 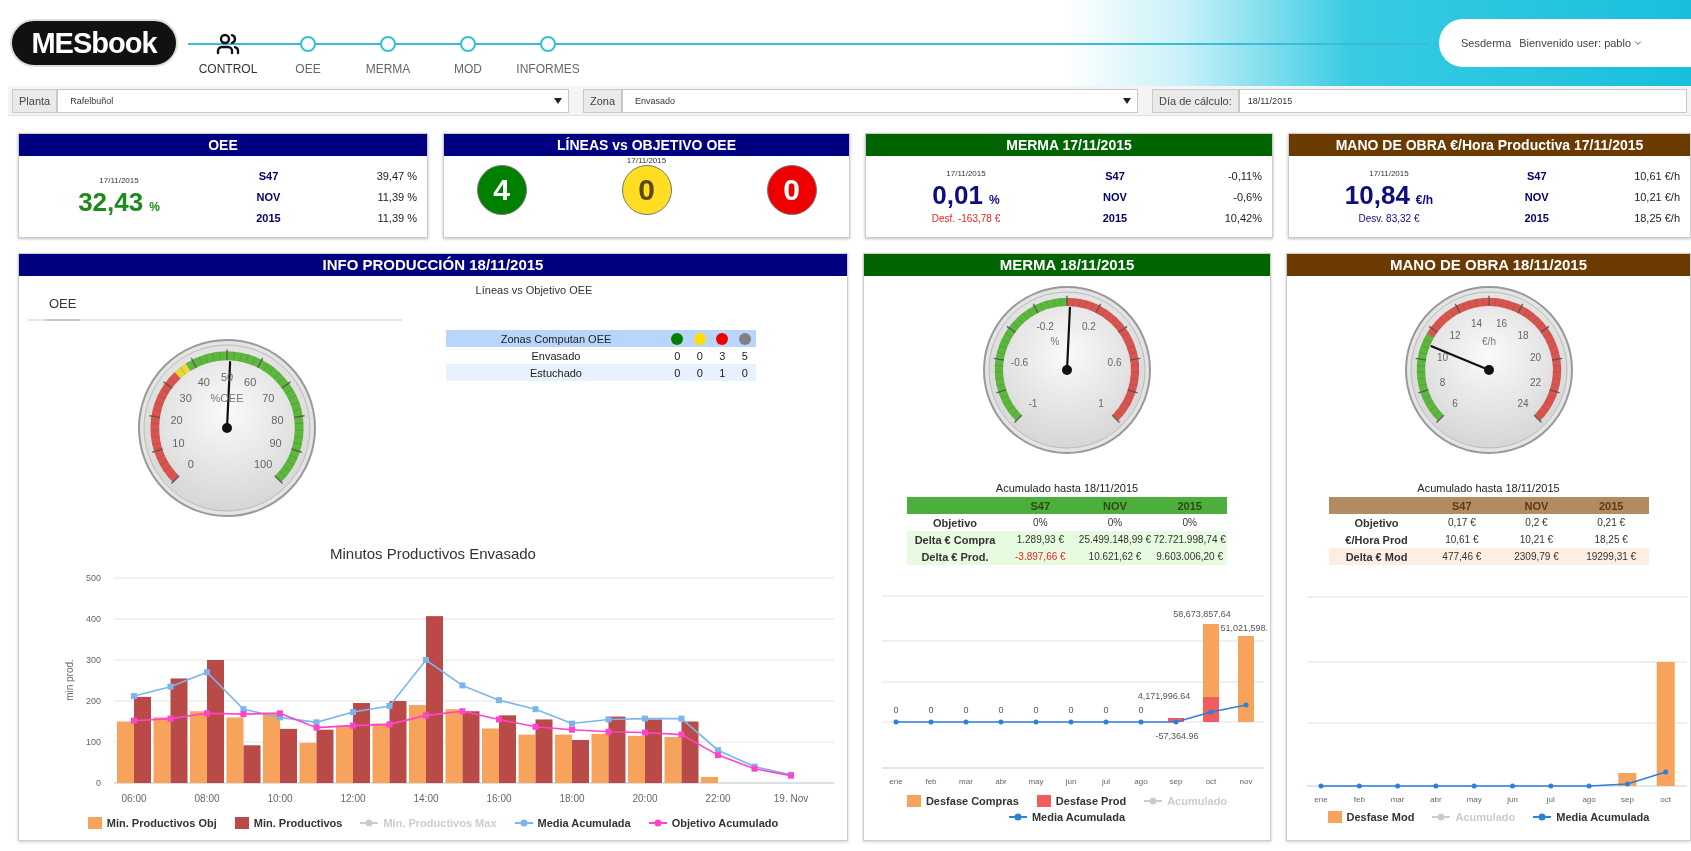 What do you see at coordinates (1164, 696) in the screenshot?
I see `data-label: 4,171,996.64` at bounding box center [1164, 696].